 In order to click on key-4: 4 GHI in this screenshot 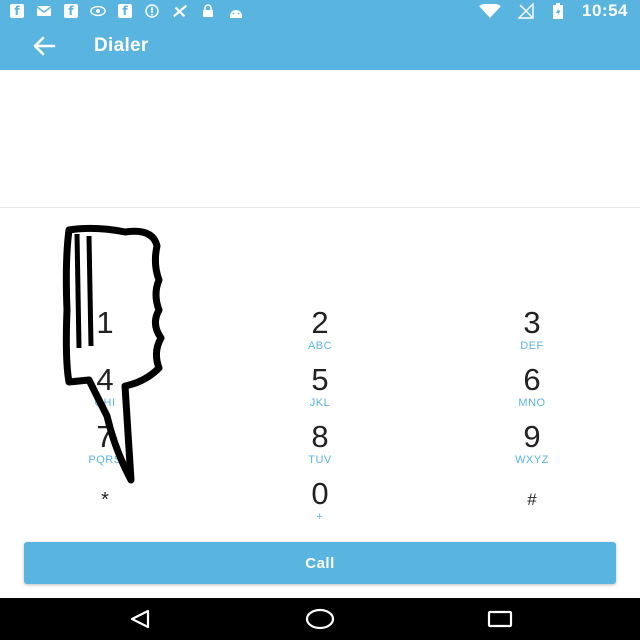, I will do `click(105, 391)`.